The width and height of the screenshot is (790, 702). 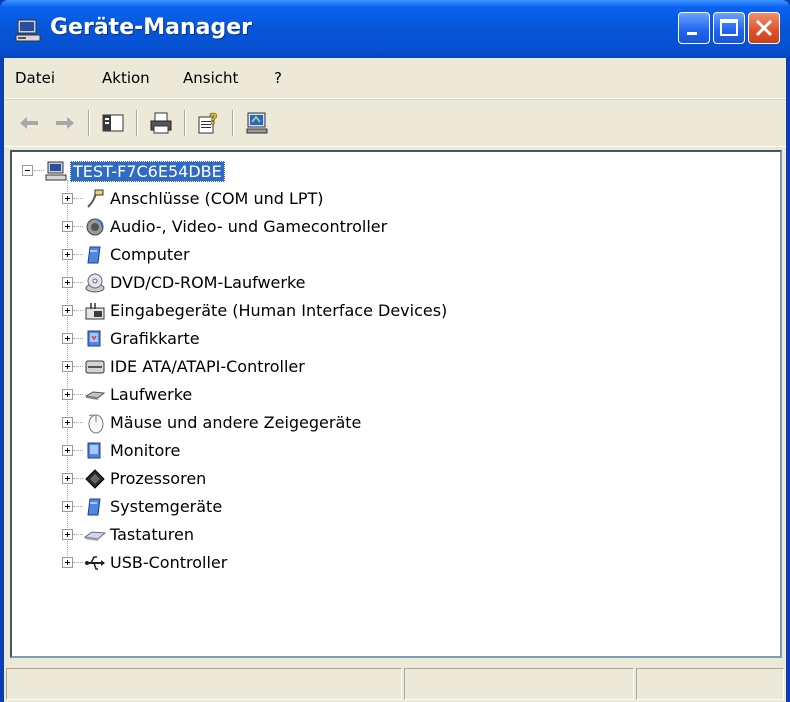 I want to click on disk-drive-icon, so click(x=95, y=395).